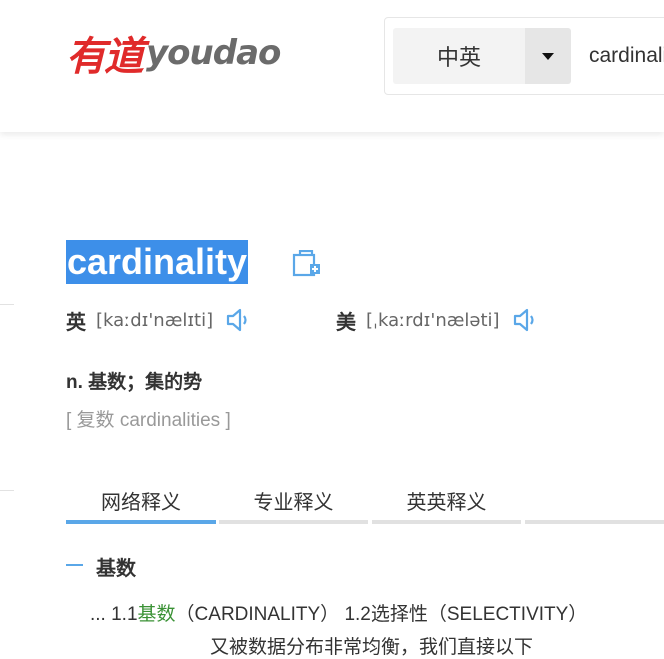  Describe the element at coordinates (114, 614) in the screenshot. I see `web-example-prefix: ... 1.1` at that location.